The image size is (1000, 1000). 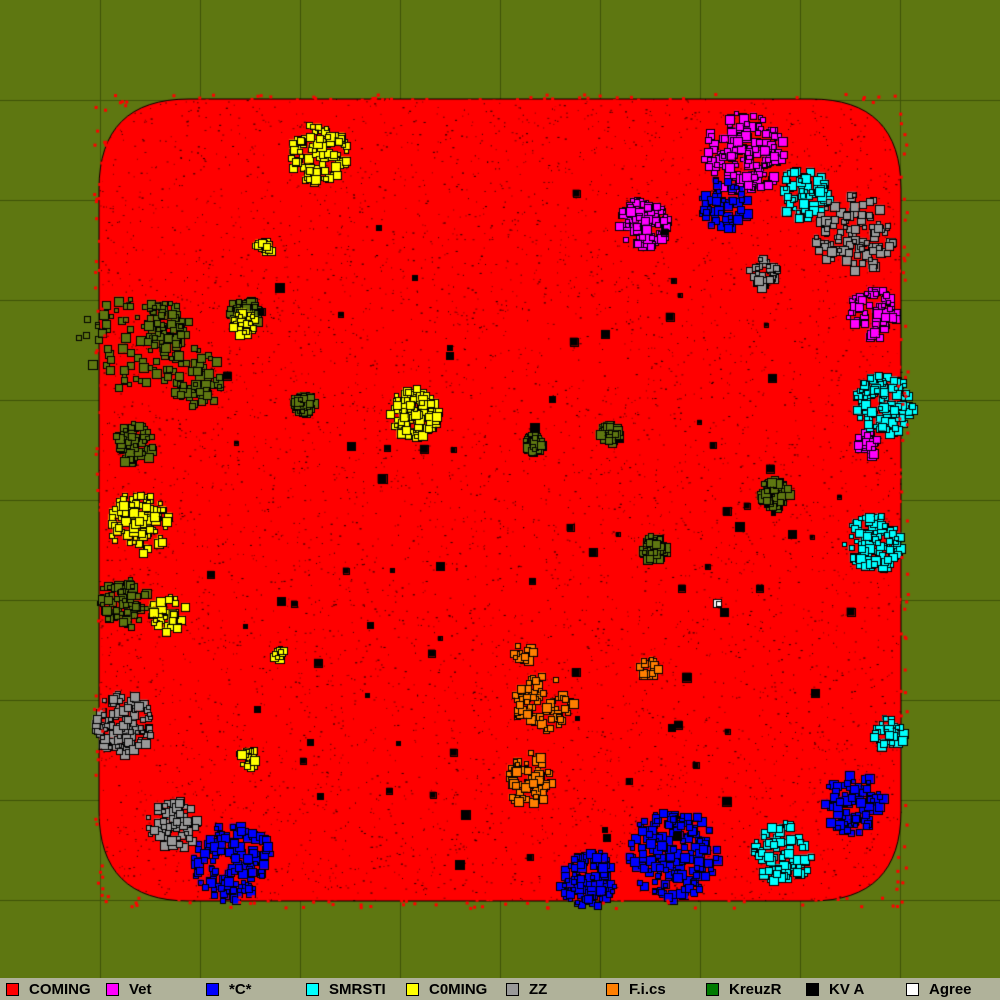 What do you see at coordinates (755, 989) in the screenshot?
I see `legend-label: KreuzR` at bounding box center [755, 989].